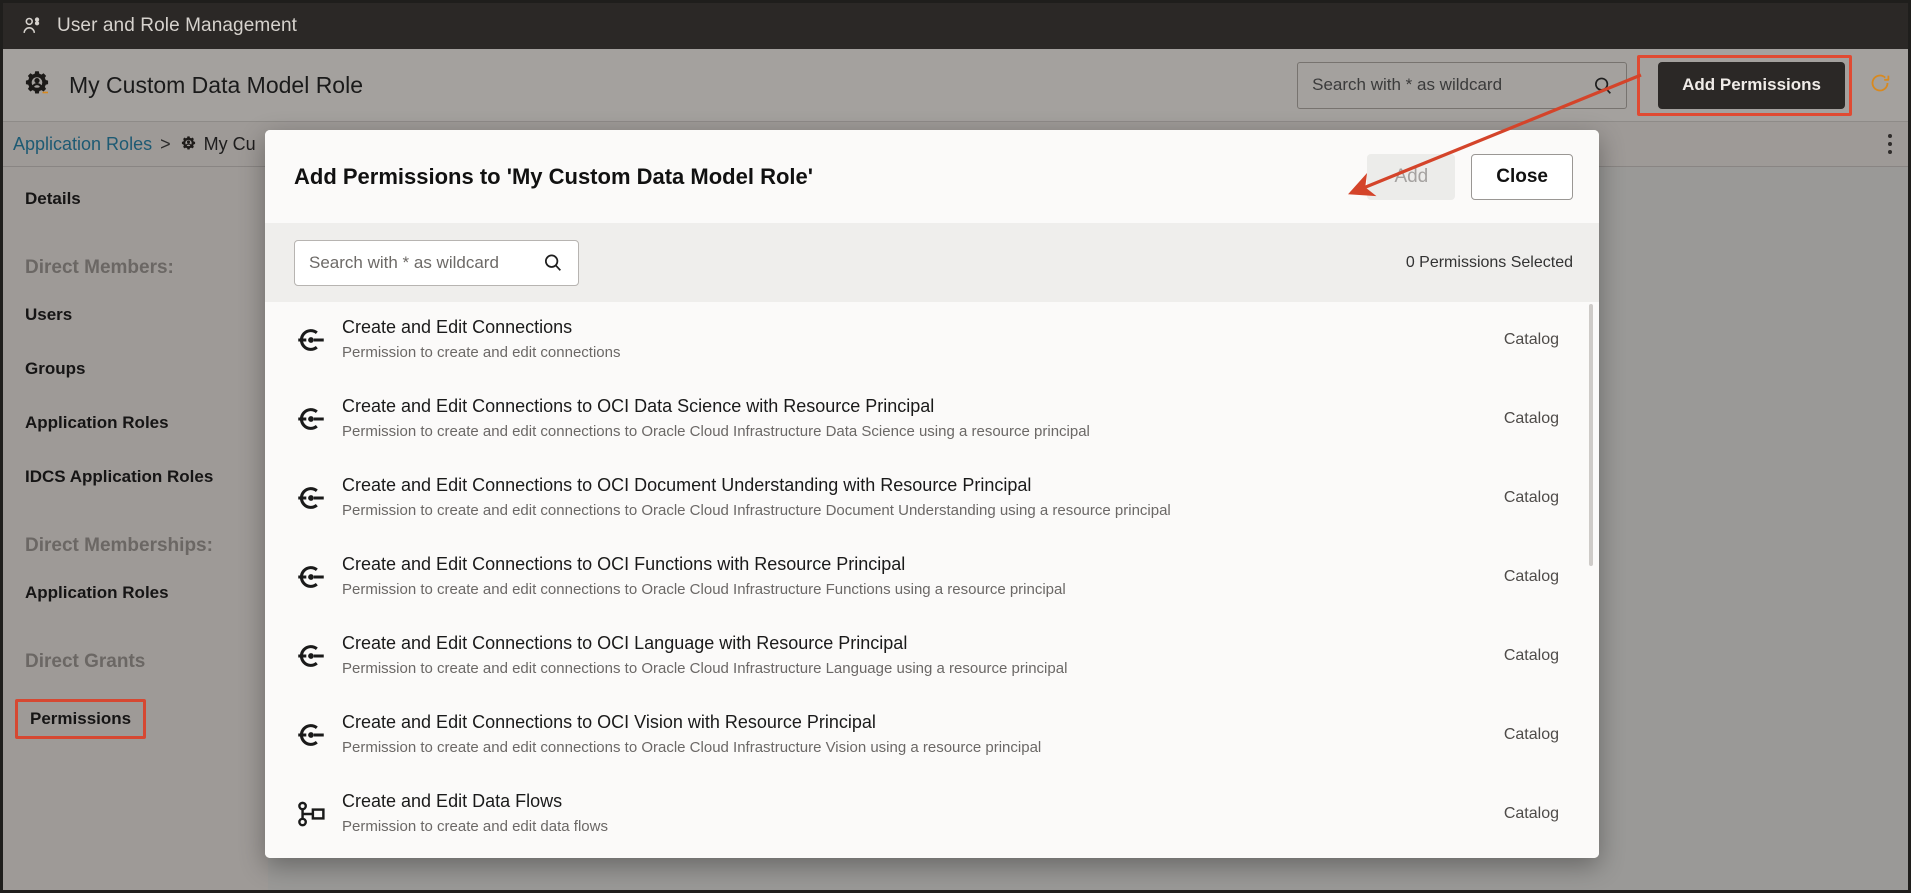 Image resolution: width=1911 pixels, height=893 pixels. Describe the element at coordinates (32, 26) in the screenshot. I see `users-icon` at that location.